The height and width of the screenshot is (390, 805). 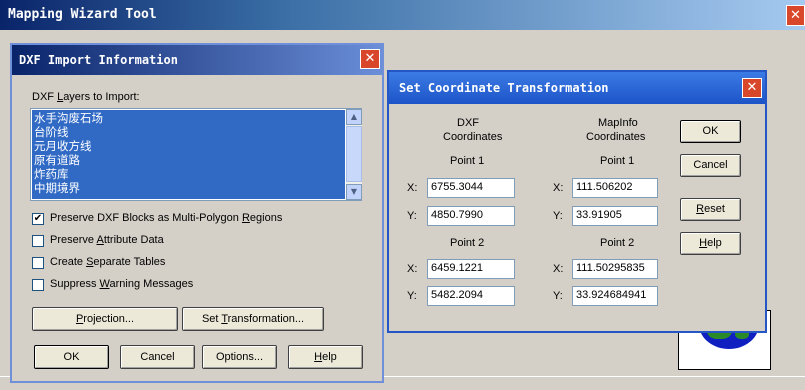 What do you see at coordinates (188, 146) in the screenshot?
I see `layer-item: 元月收方线` at bounding box center [188, 146].